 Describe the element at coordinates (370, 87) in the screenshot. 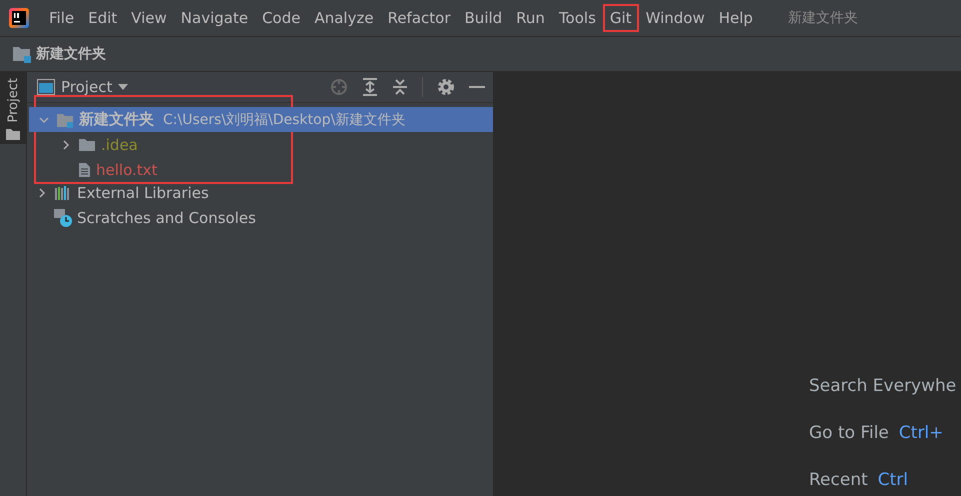

I see `expand-all-icon` at that location.